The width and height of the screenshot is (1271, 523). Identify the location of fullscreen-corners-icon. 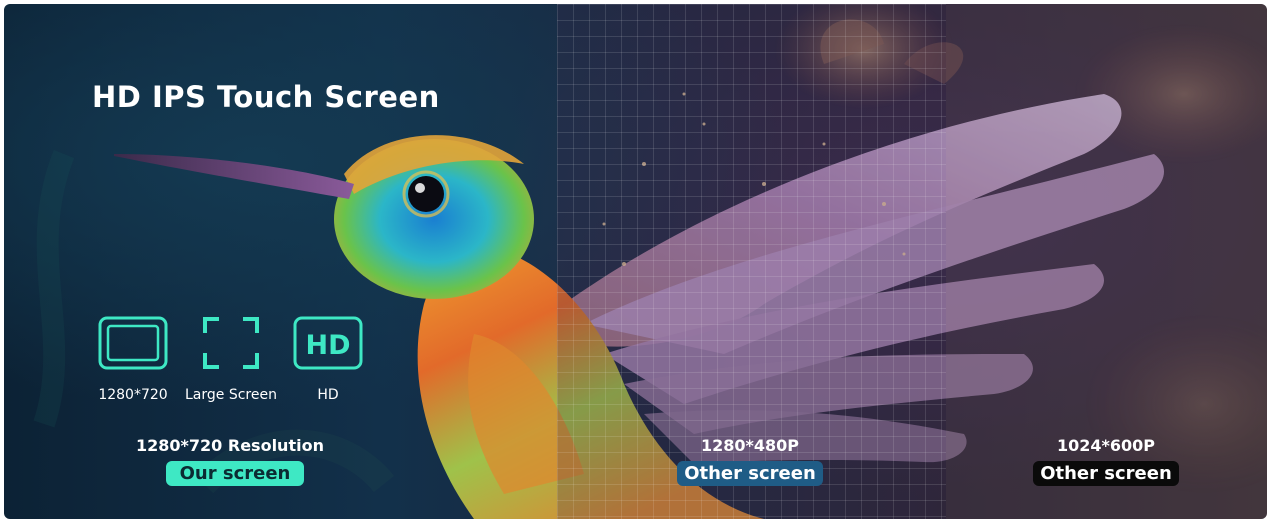
(231, 343).